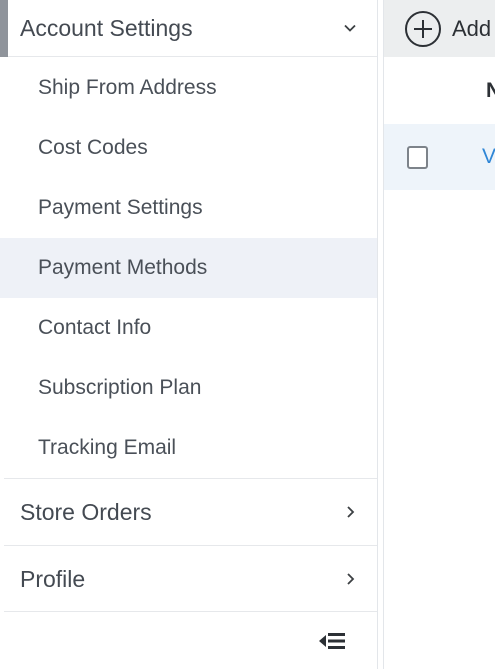 This screenshot has height=669, width=495. Describe the element at coordinates (490, 91) in the screenshot. I see `column-header-name: N` at that location.